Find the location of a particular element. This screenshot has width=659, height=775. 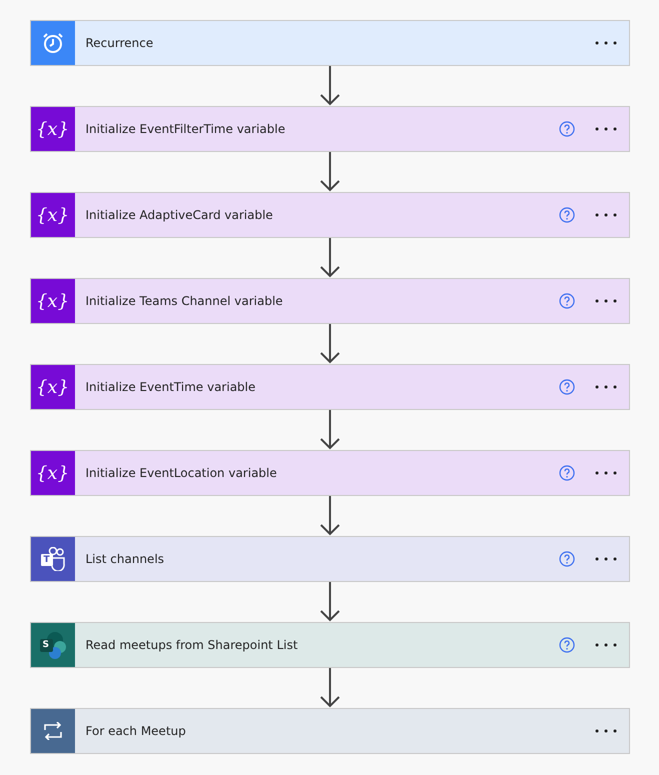

step-title: Initialize EventFilterTime variable is located at coordinates (186, 129).